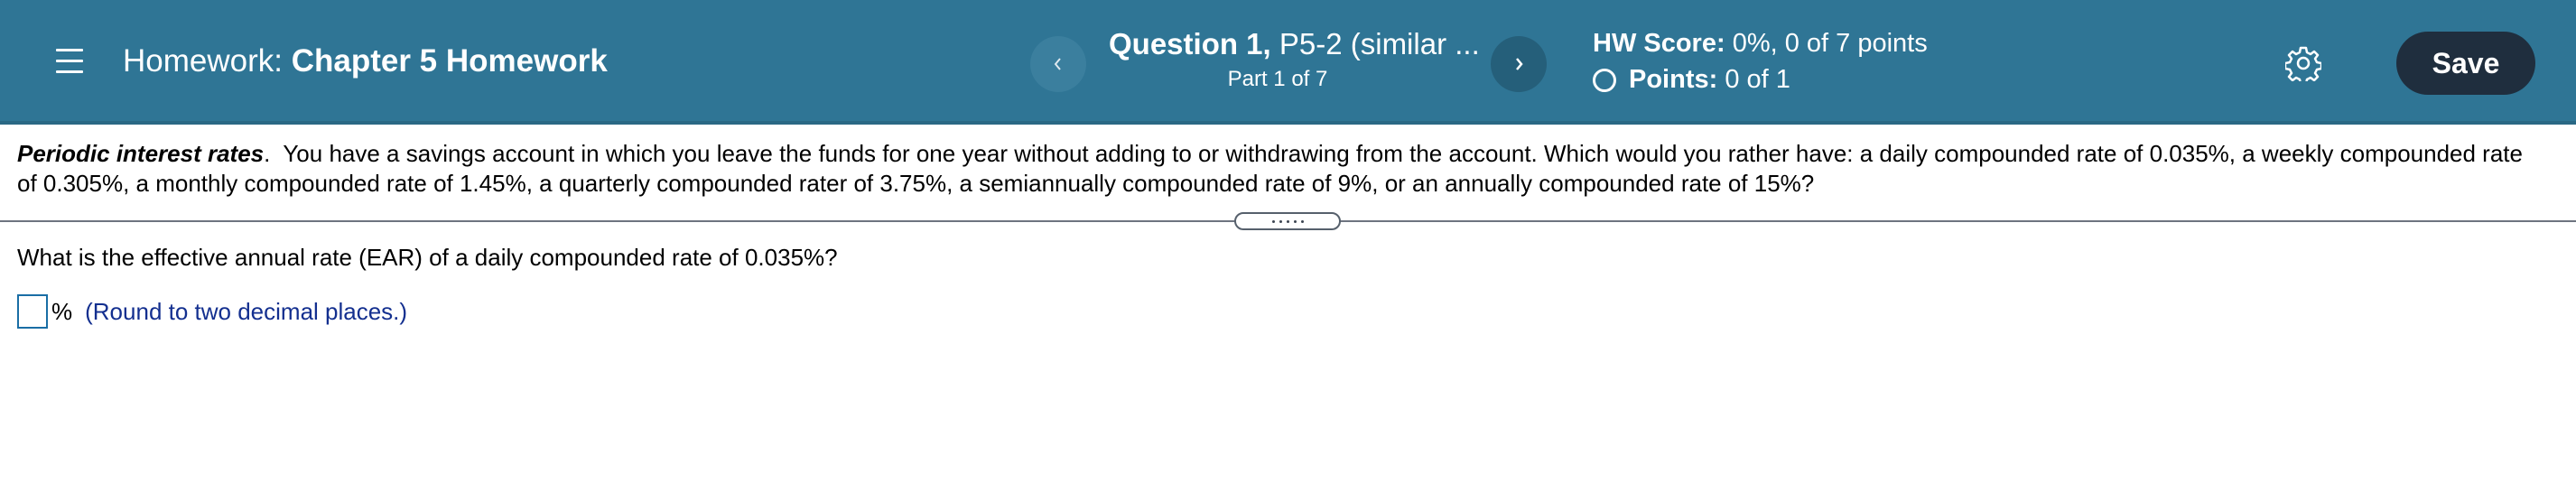 The image size is (2576, 483). Describe the element at coordinates (1604, 80) in the screenshot. I see `circle-status-icon` at that location.